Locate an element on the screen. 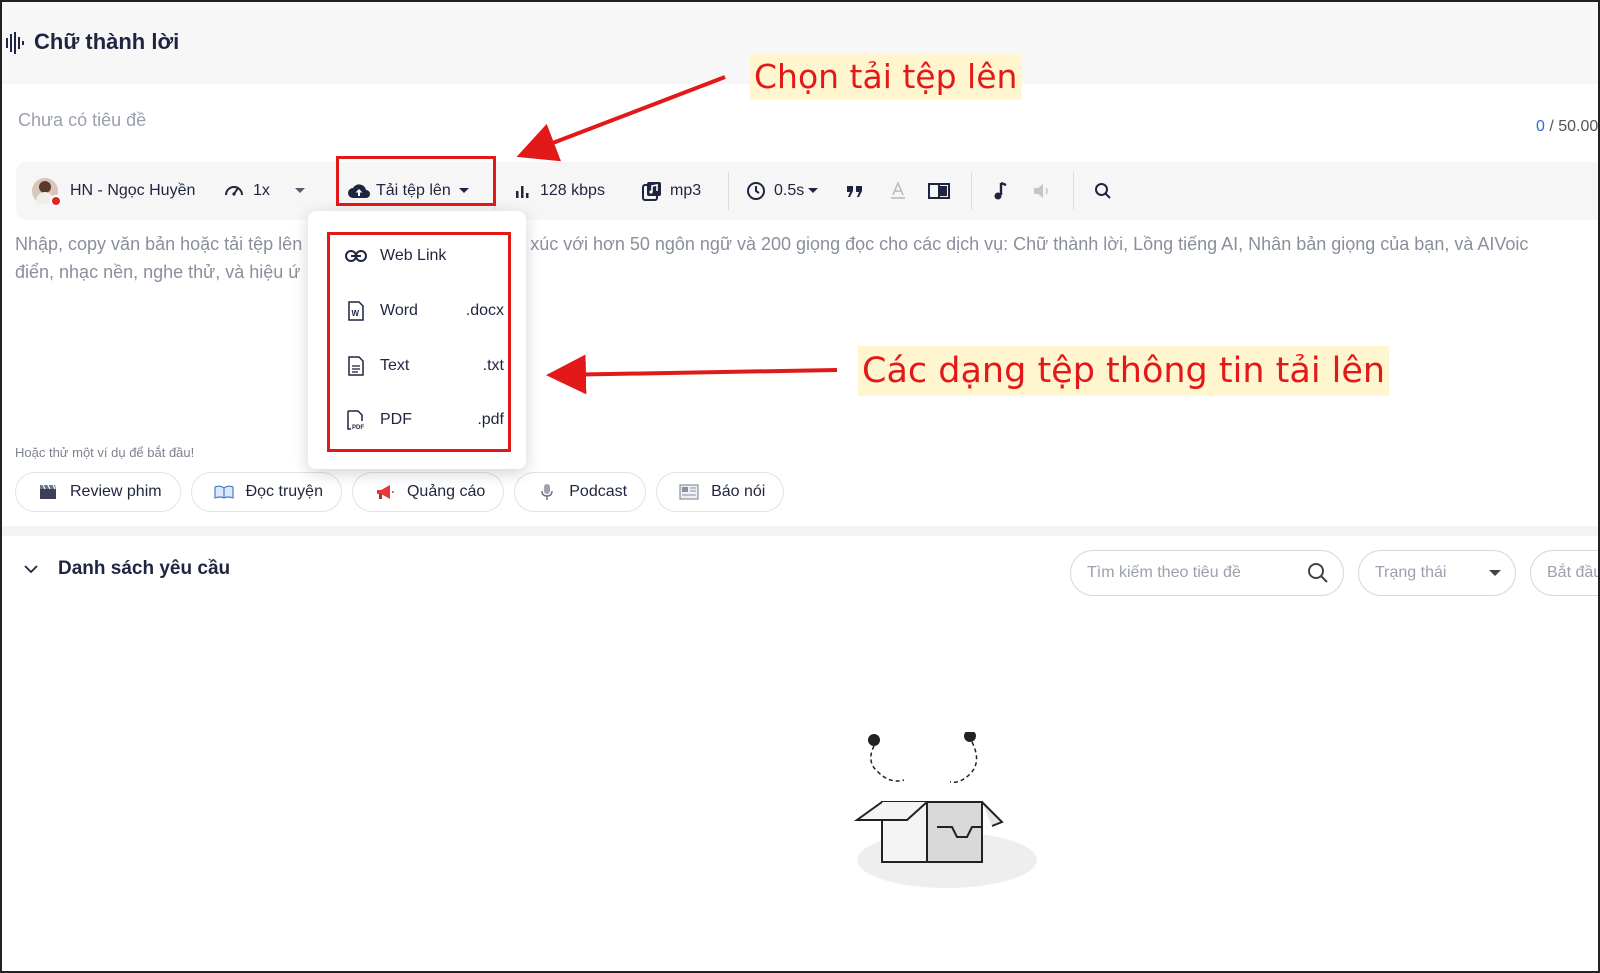 This screenshot has height=973, width=1600. format-value: mp3 is located at coordinates (686, 190).